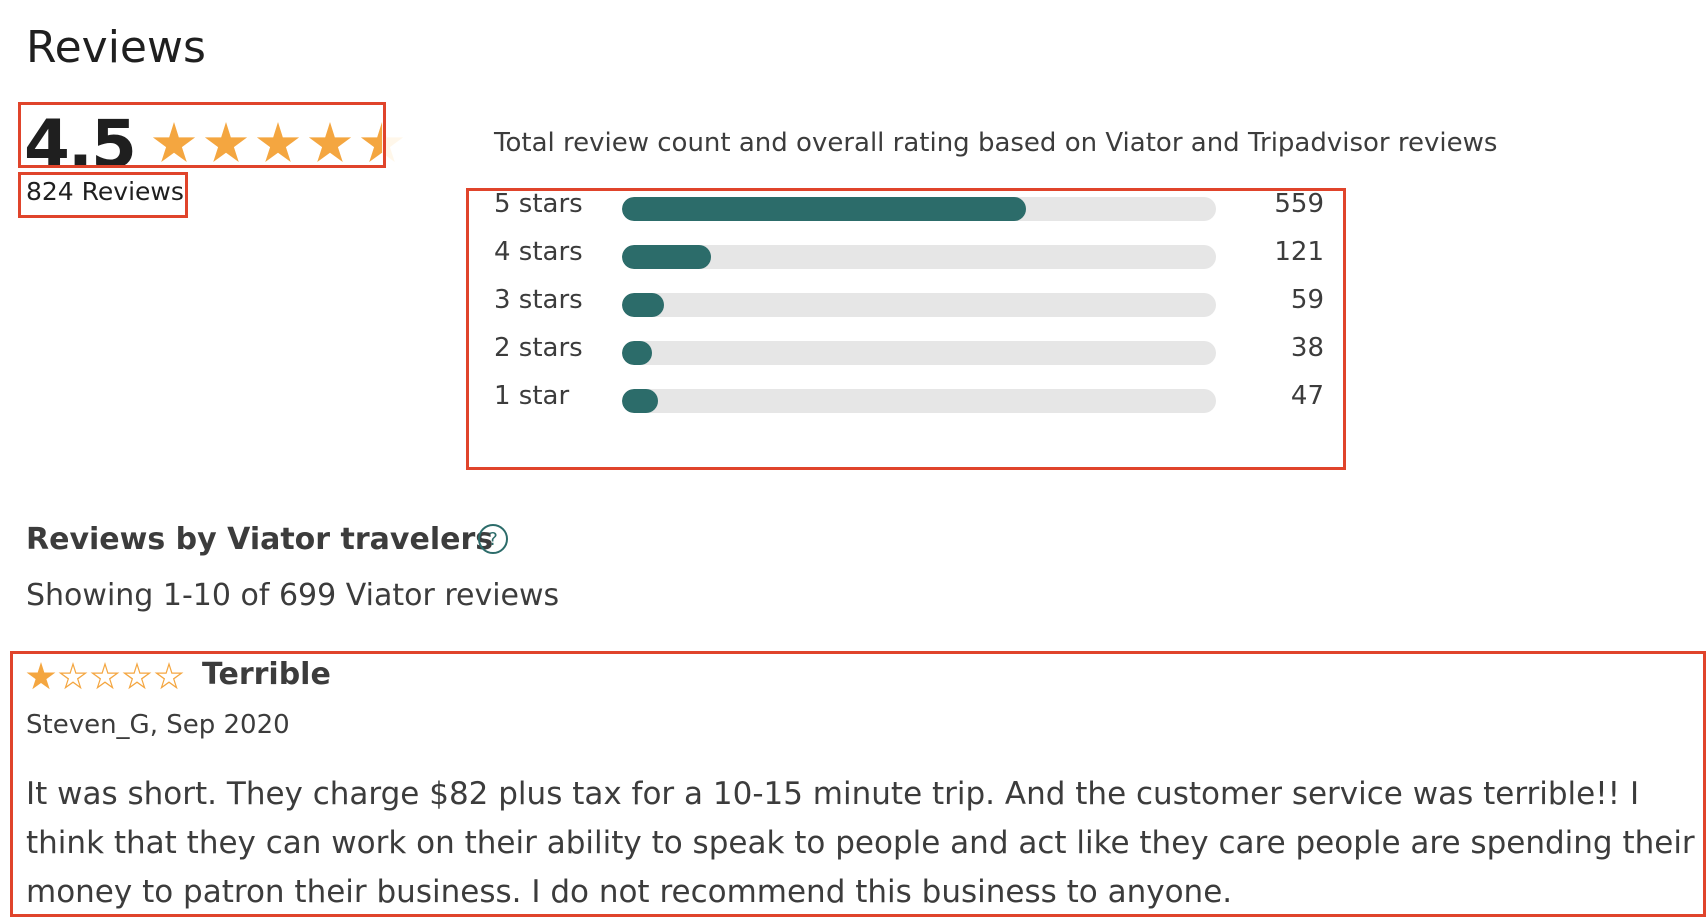 This screenshot has width=1706, height=924. What do you see at coordinates (260, 539) in the screenshot?
I see `travelers-reviews-title: Reviews by Viator travelers` at bounding box center [260, 539].